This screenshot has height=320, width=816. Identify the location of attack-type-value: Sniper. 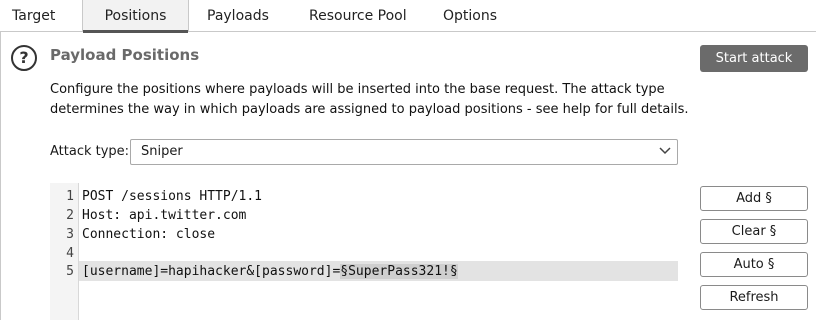
(162, 151).